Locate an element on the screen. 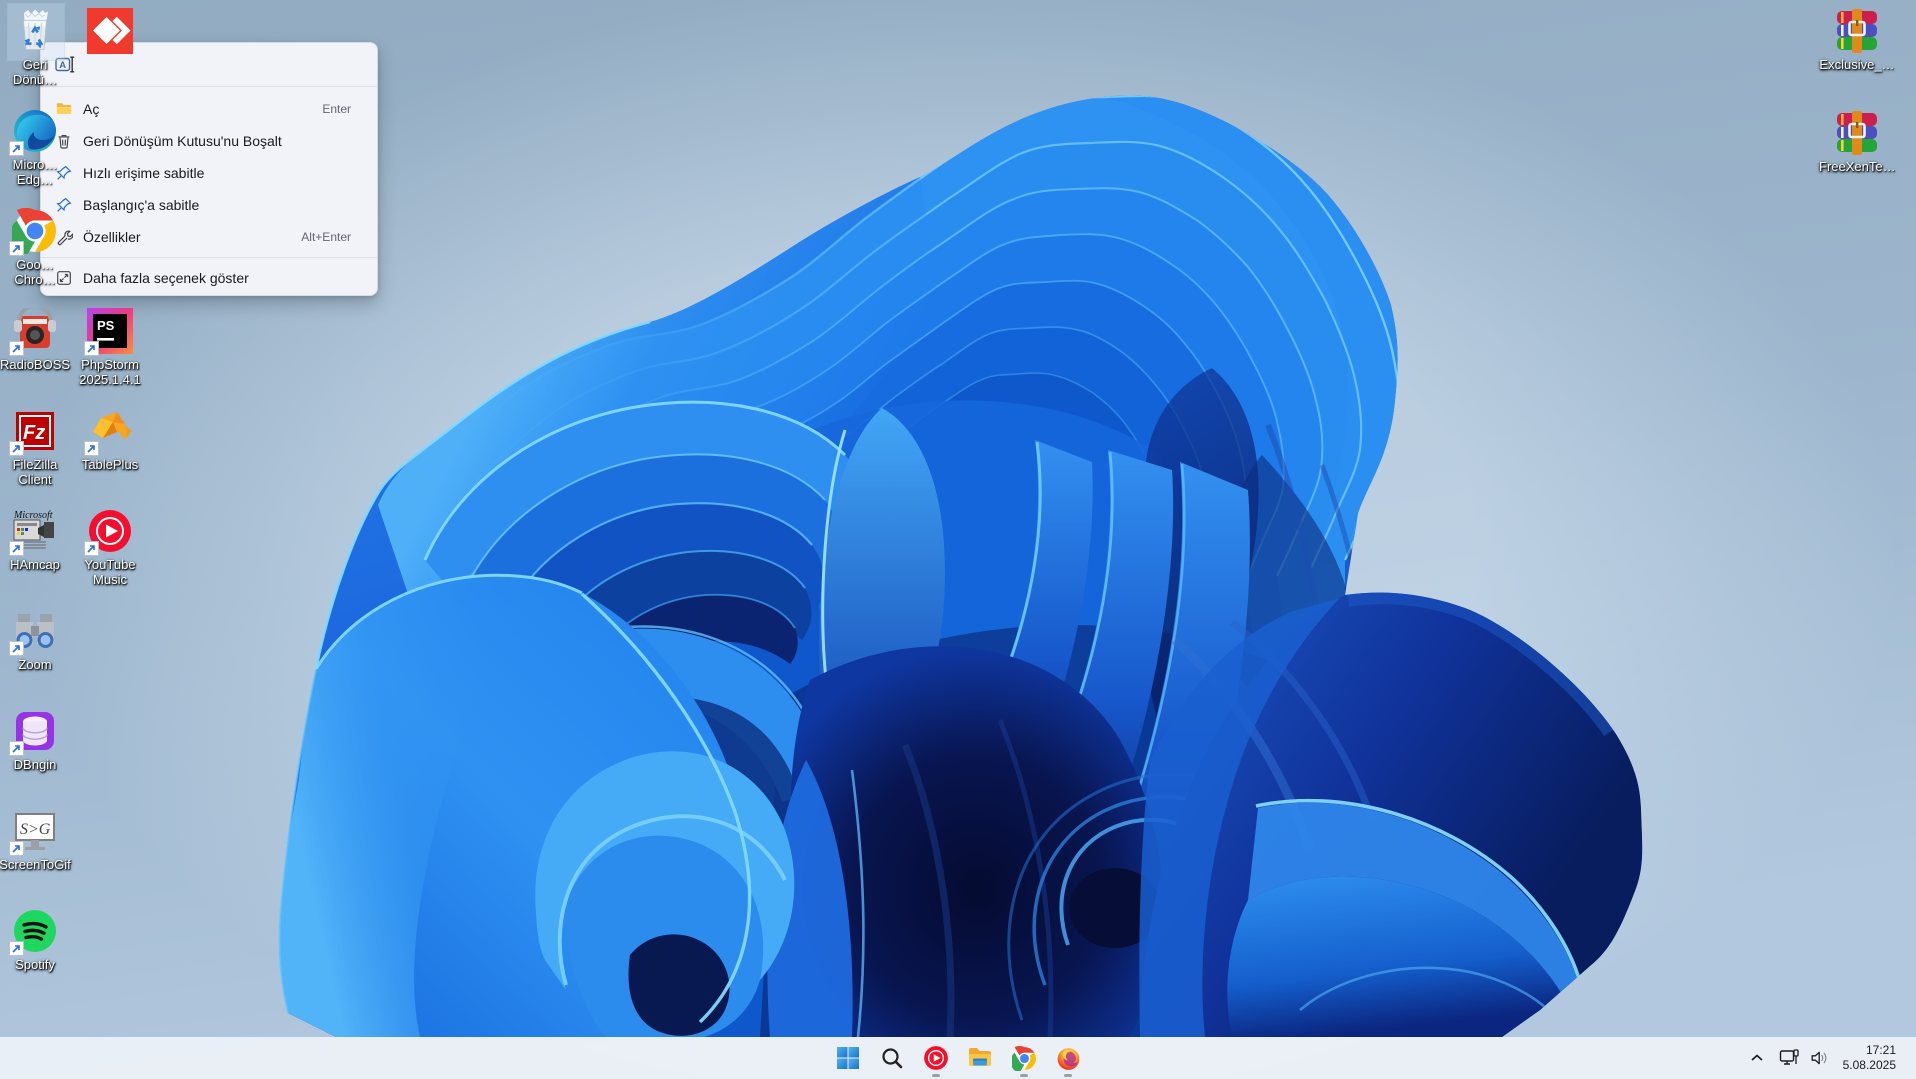  svg-text: PS is located at coordinates (106, 325).